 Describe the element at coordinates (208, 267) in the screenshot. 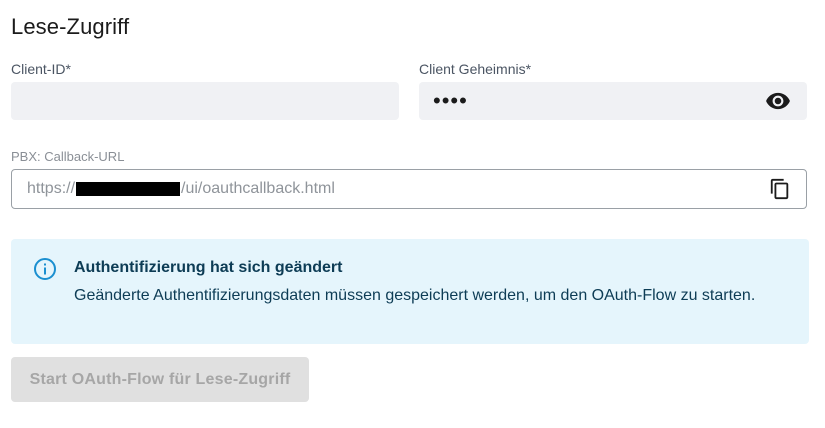

I see `alert-title: Authentifizierung hat sich geändert` at that location.